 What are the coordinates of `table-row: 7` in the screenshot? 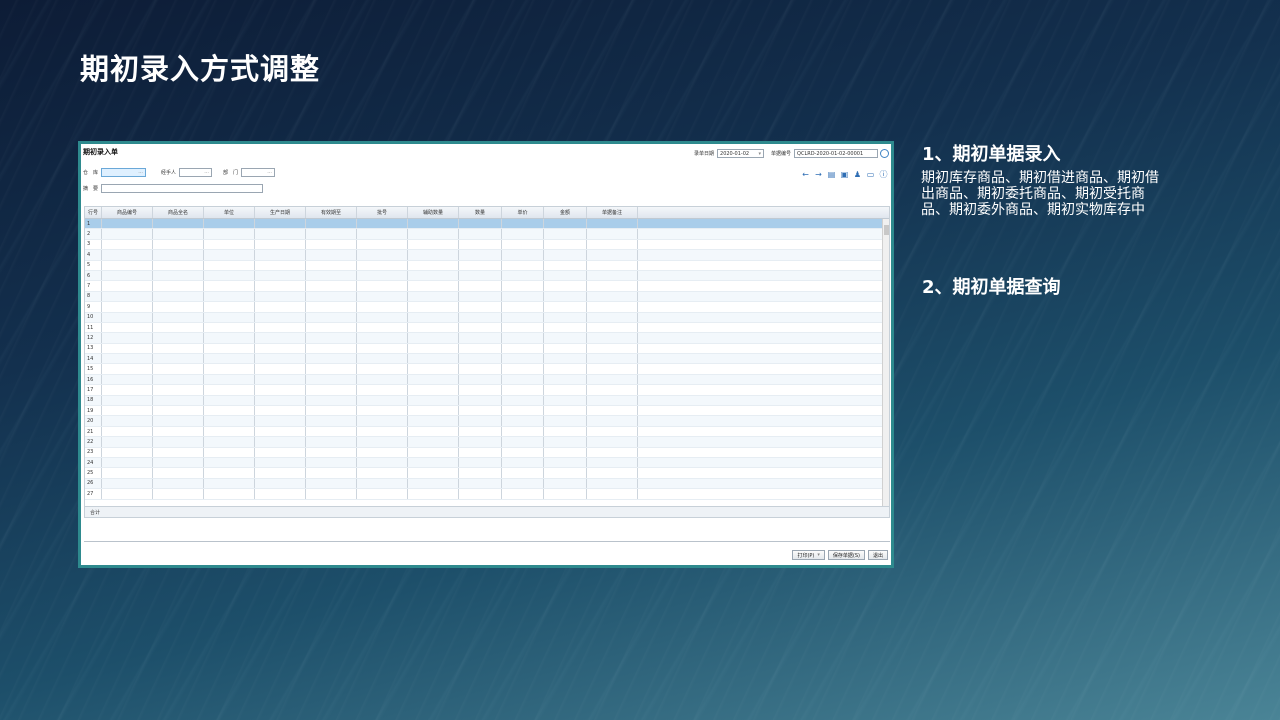 It's located at (487, 286).